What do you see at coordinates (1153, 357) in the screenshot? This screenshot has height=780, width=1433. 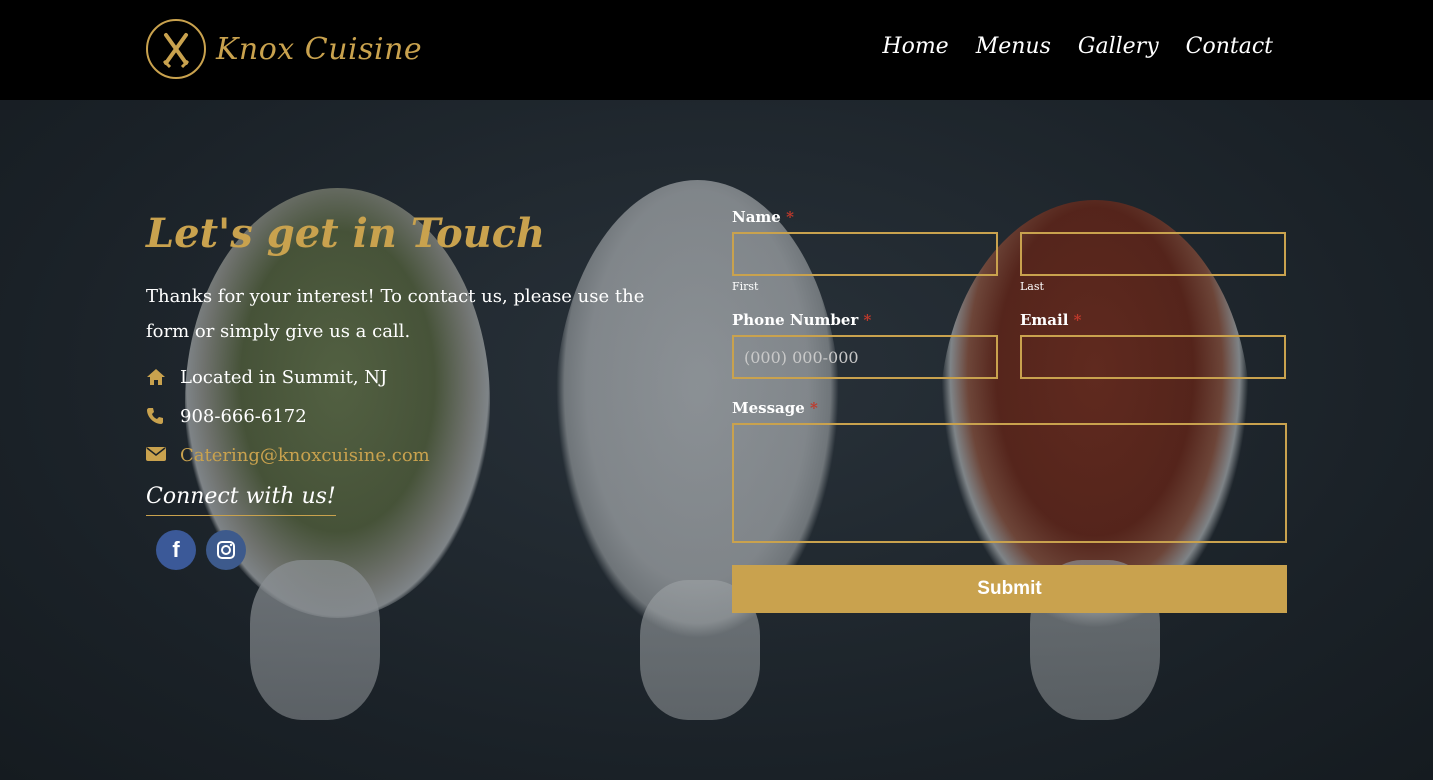 I see `email-input` at bounding box center [1153, 357].